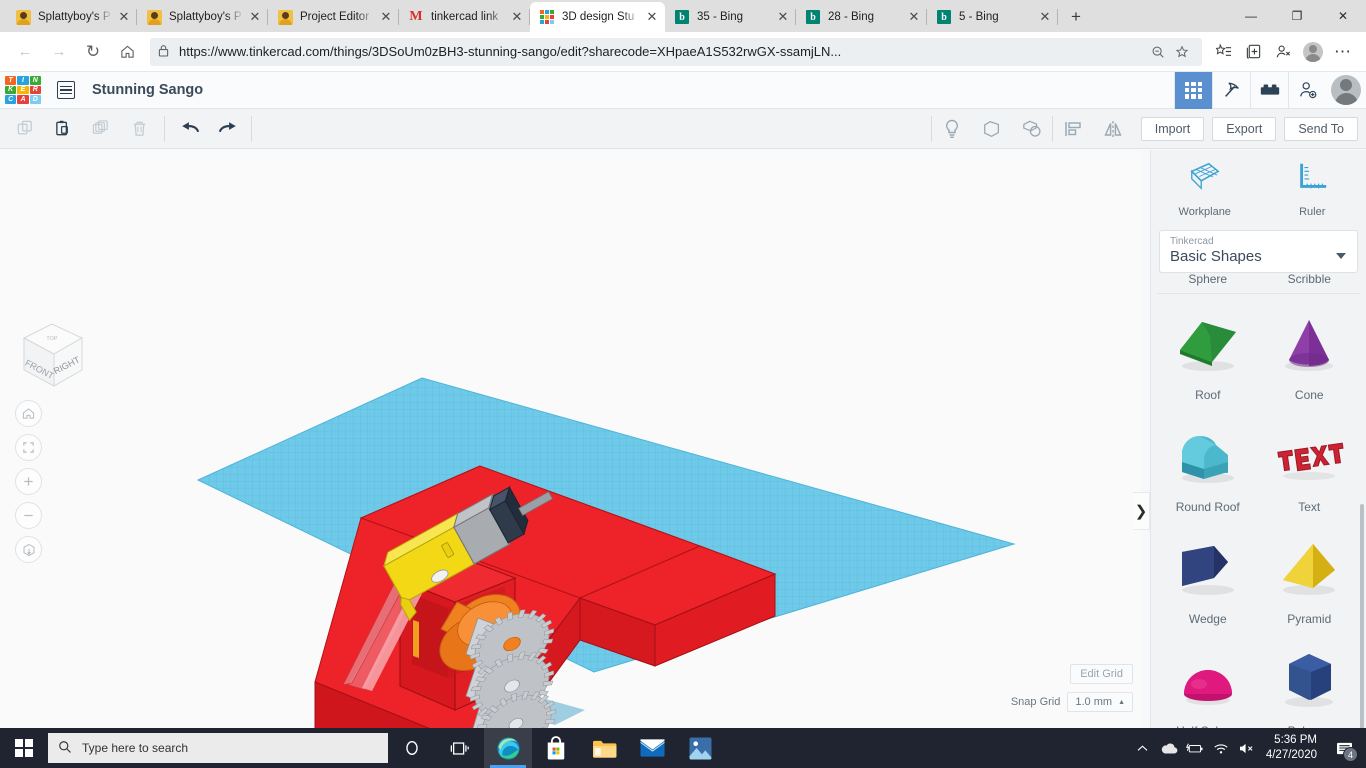 The height and width of the screenshot is (768, 1366). What do you see at coordinates (992, 17) in the screenshot?
I see `browser-tab: b 5 - Bing ✕` at bounding box center [992, 17].